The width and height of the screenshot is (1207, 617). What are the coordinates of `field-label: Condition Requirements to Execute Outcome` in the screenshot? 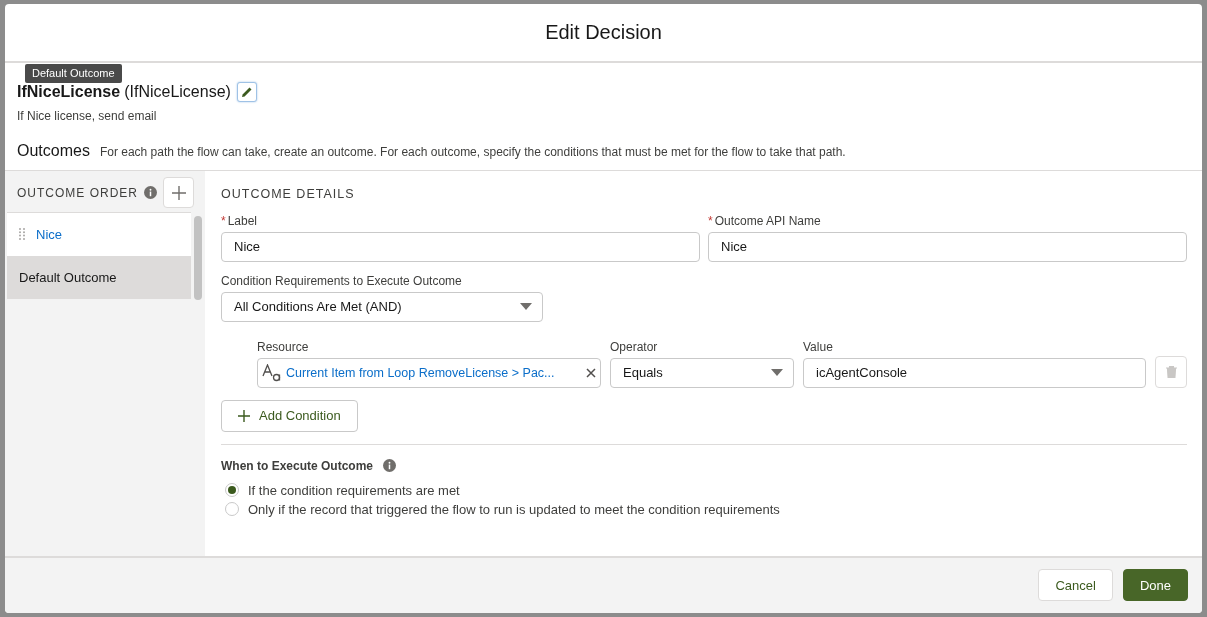 It's located at (342, 280).